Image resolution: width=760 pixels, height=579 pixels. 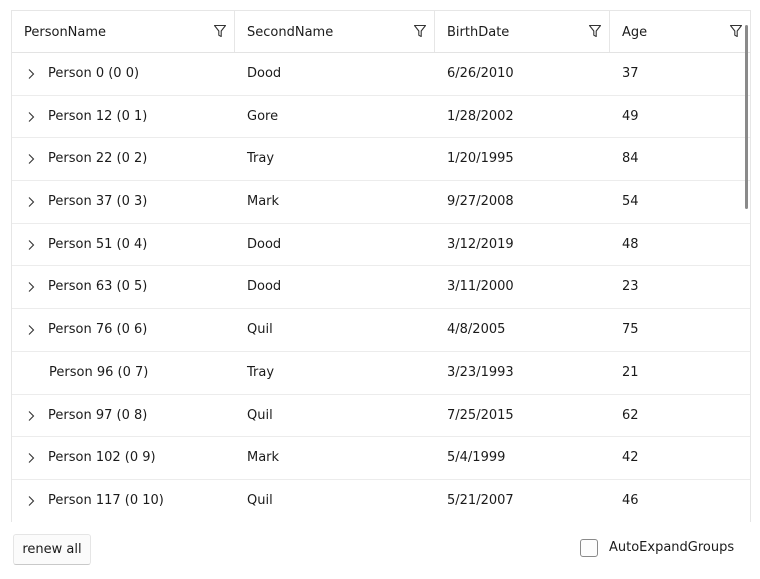 I want to click on cell-birthdate: 1/20/1995, so click(x=480, y=159).